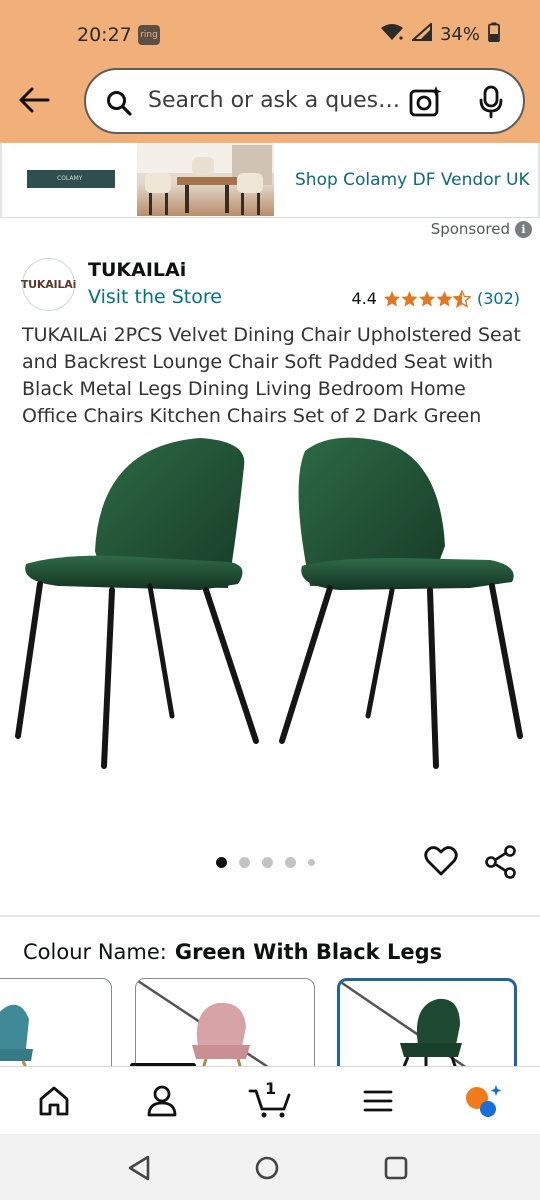 The image size is (540, 1200). I want to click on system-back-button, so click(139, 1168).